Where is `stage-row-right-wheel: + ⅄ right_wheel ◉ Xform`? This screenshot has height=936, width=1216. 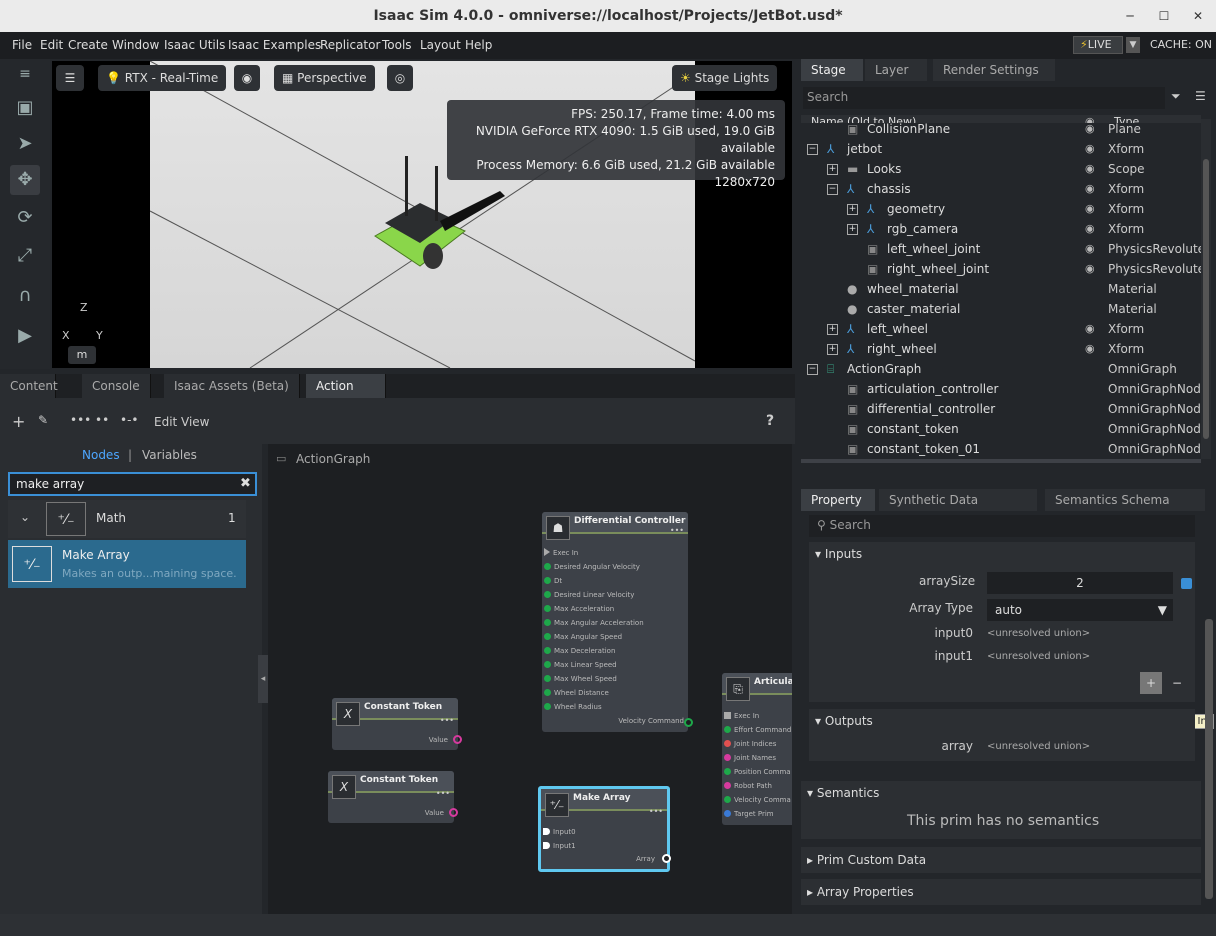
stage-row-right-wheel: + ⅄ right_wheel ◉ Xform is located at coordinates (1001, 349).